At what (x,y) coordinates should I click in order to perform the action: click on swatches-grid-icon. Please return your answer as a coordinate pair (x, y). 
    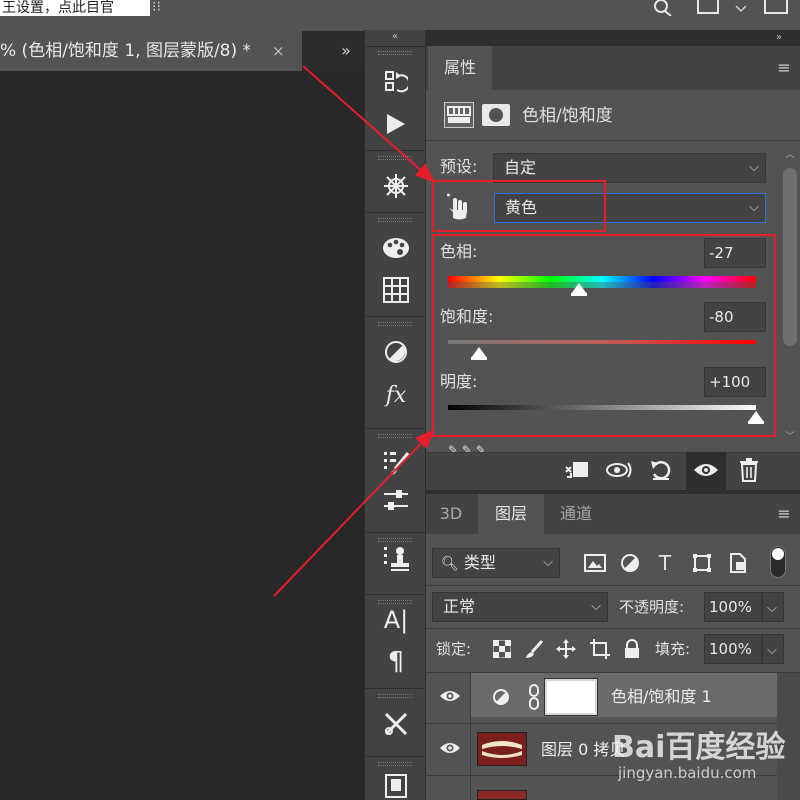
    Looking at the image, I should click on (396, 290).